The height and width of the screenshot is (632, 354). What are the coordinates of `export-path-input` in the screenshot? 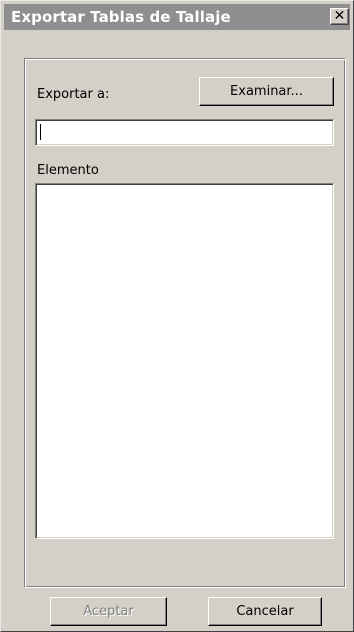 It's located at (184, 132).